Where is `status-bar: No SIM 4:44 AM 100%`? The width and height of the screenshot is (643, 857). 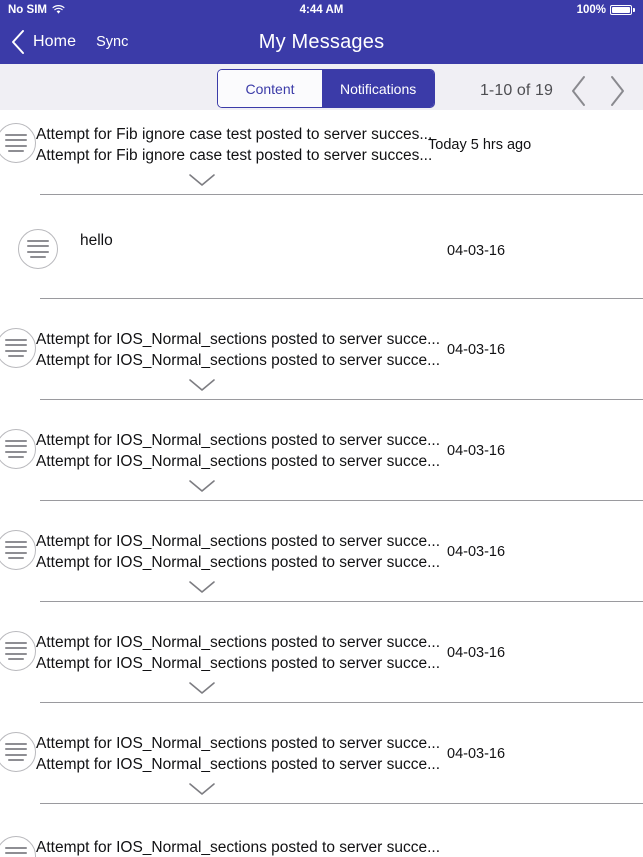 status-bar: No SIM 4:44 AM 100% is located at coordinates (321, 10).